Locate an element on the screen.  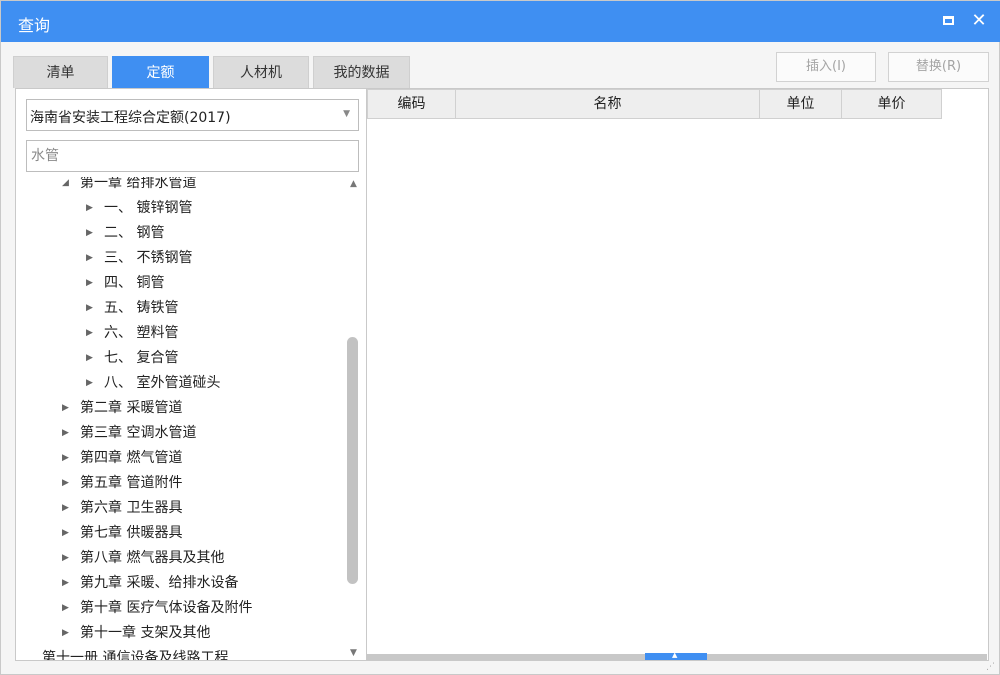
tree-item-label: 八、 室外管道碰头 is located at coordinates (162, 383).